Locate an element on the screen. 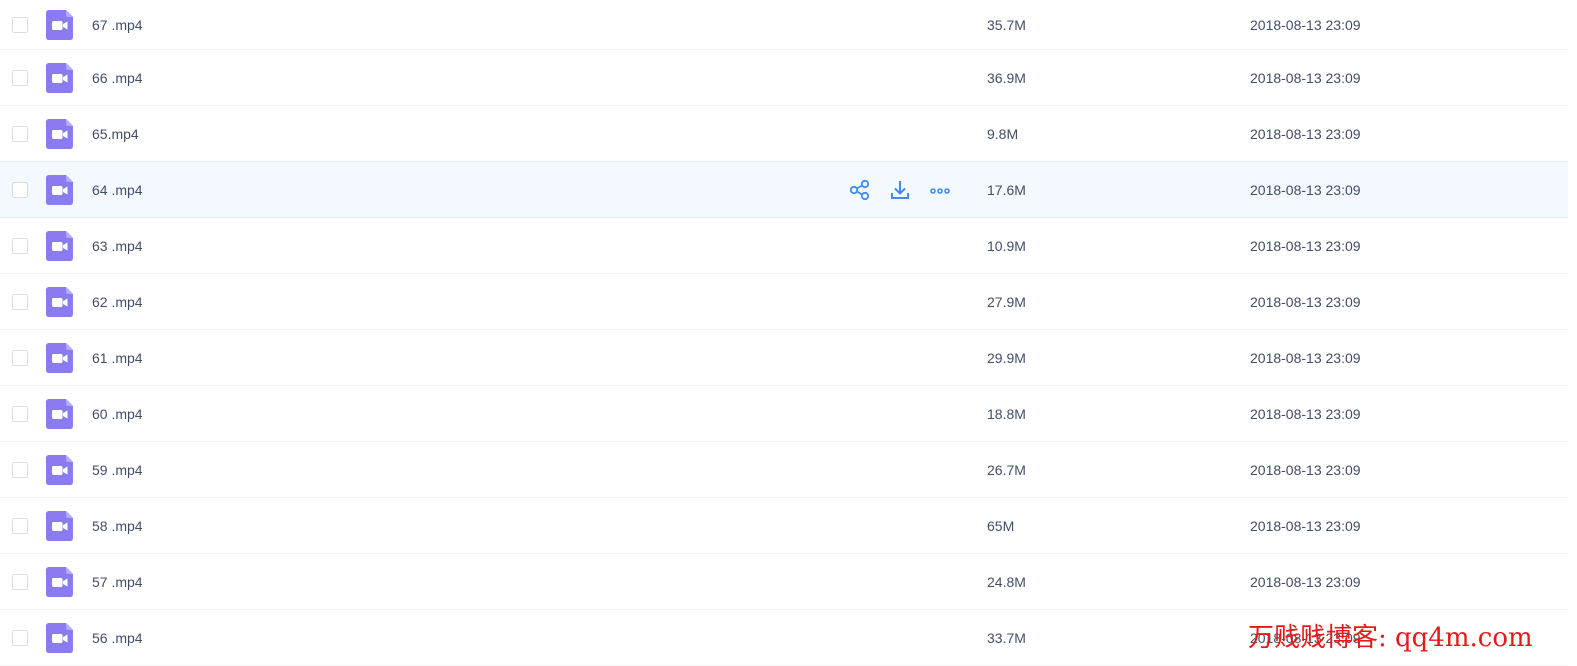  file-name: 60 .mp4 is located at coordinates (117, 414).